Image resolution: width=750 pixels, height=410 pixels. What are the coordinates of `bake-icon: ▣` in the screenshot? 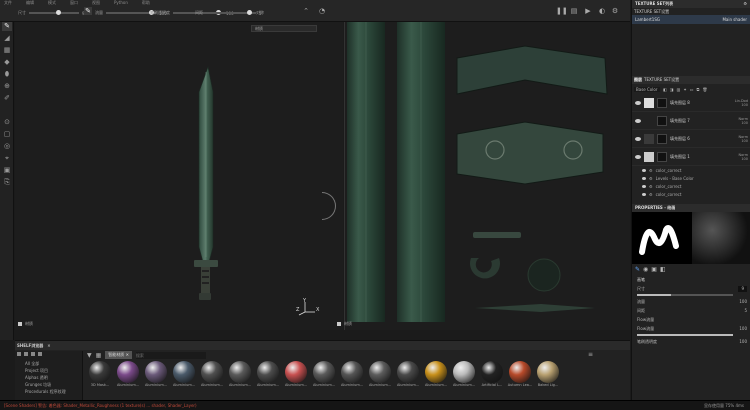 It's located at (7, 170).